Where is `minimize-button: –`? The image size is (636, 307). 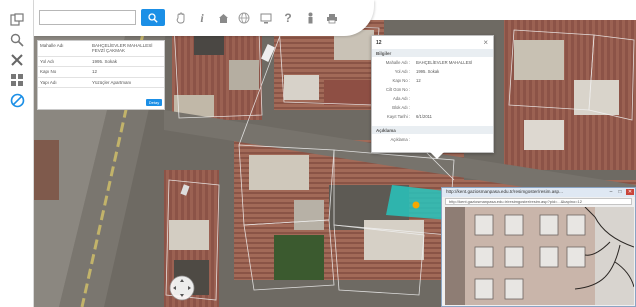
minimize-button: – is located at coordinates (611, 192).